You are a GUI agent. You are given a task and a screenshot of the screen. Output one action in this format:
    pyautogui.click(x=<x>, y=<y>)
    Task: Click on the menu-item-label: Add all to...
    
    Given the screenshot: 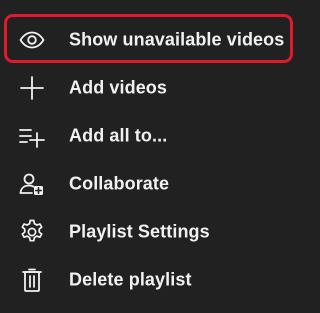 What is the action you would take?
    pyautogui.click(x=118, y=135)
    